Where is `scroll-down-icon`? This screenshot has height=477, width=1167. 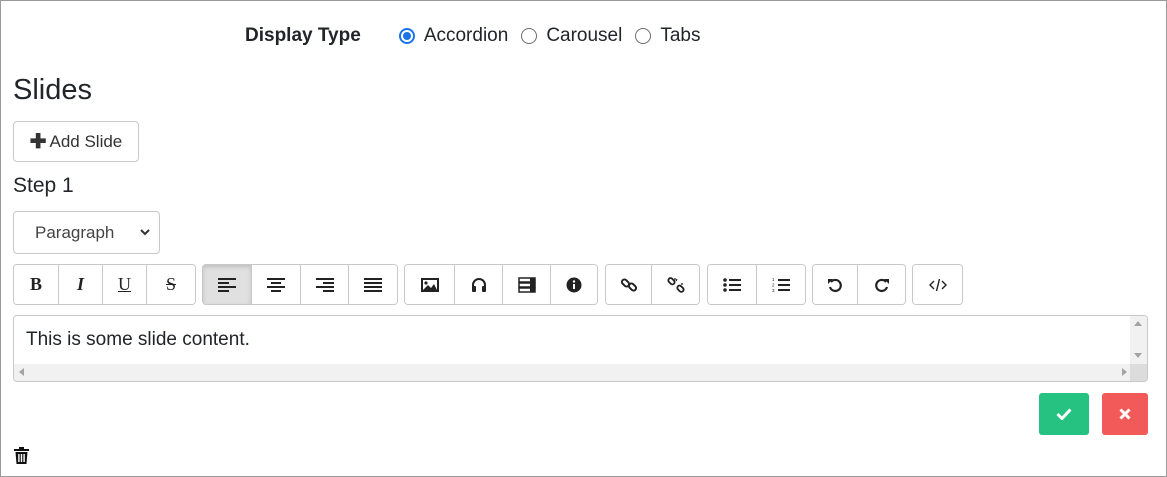
scroll-down-icon is located at coordinates (1138, 355).